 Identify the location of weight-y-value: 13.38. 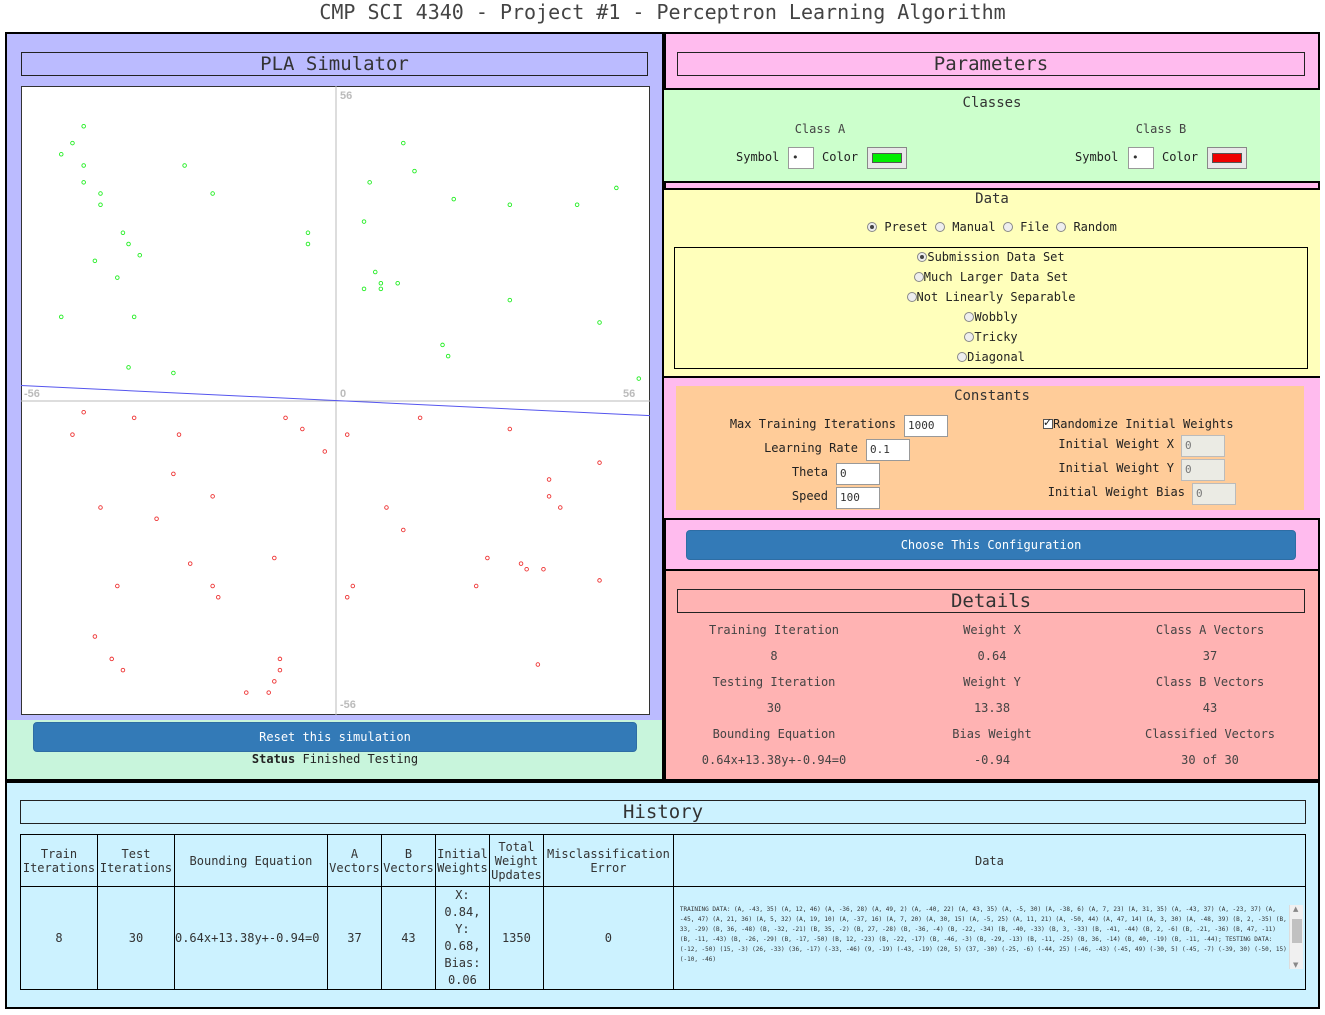
(992, 708).